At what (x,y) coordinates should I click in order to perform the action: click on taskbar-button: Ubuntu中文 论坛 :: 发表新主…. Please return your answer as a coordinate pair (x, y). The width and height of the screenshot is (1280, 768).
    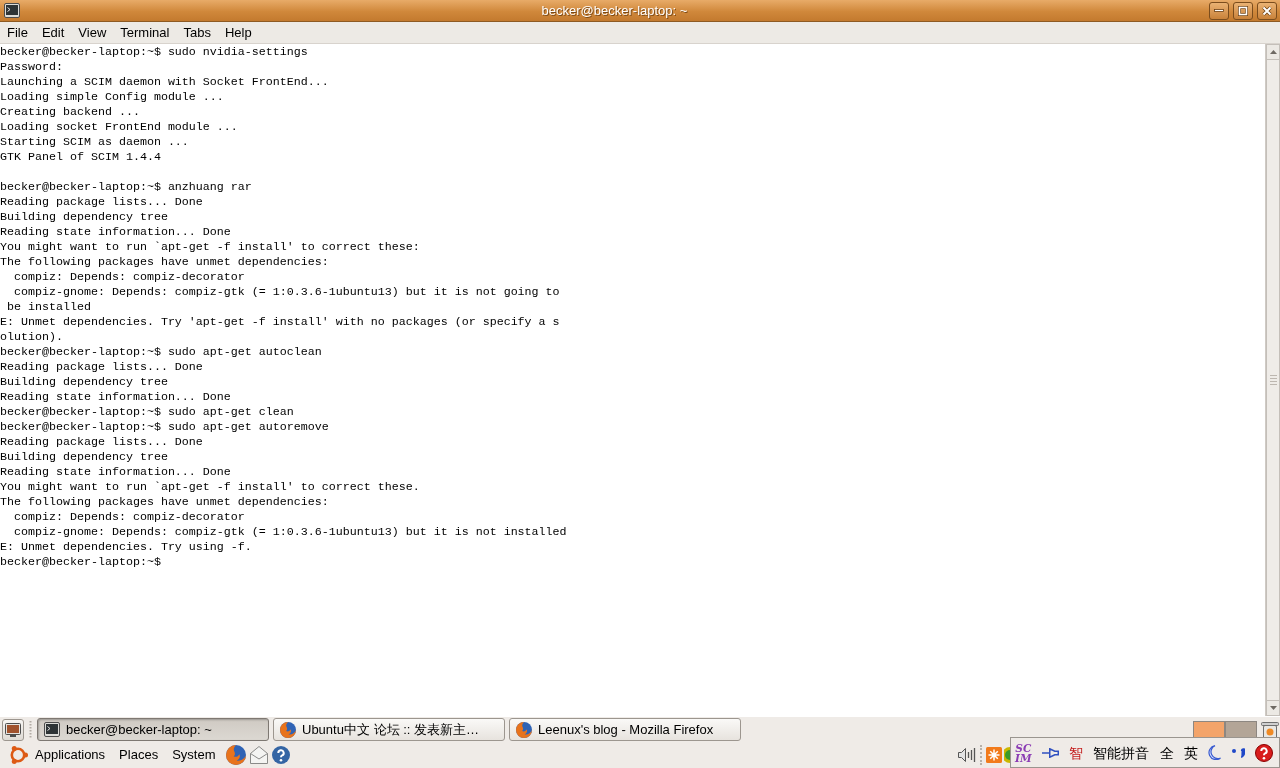
    Looking at the image, I should click on (389, 729).